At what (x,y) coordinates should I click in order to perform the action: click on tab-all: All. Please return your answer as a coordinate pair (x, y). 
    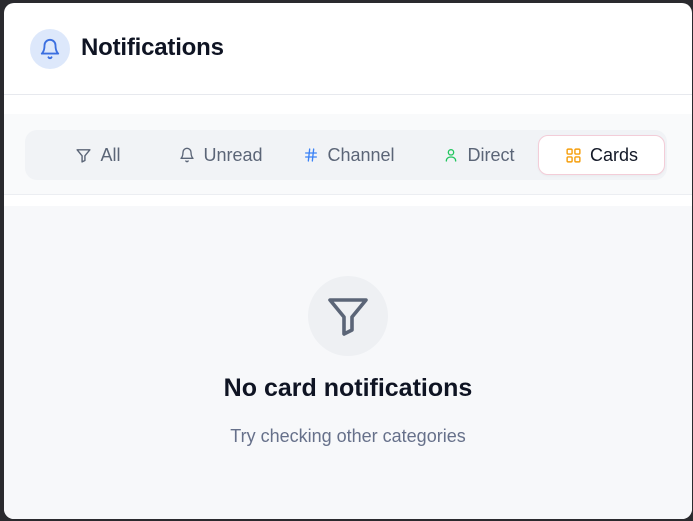
    Looking at the image, I should click on (98, 155).